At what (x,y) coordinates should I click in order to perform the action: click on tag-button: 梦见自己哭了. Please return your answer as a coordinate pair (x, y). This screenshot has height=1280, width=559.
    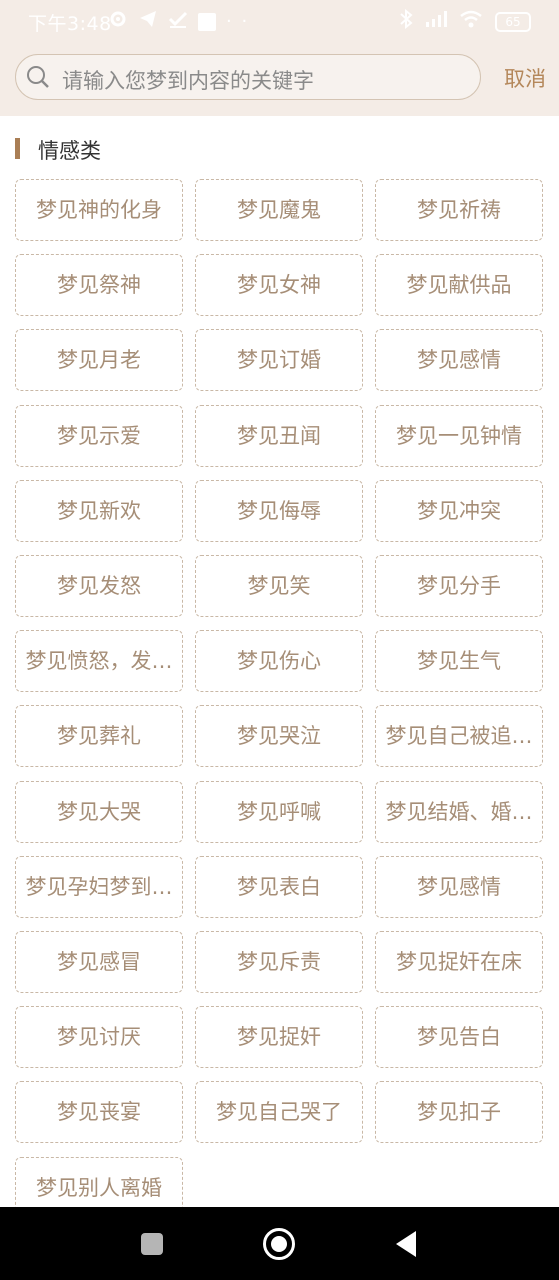
    Looking at the image, I should click on (279, 1112).